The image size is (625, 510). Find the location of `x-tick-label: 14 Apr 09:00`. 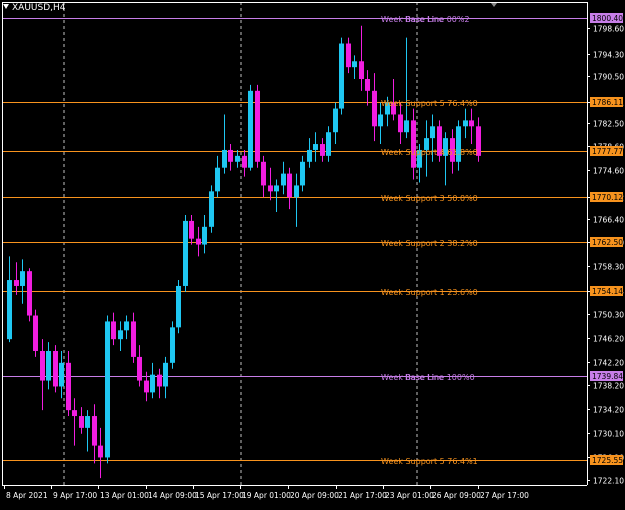

x-tick-label: 14 Apr 09:00 is located at coordinates (172, 495).